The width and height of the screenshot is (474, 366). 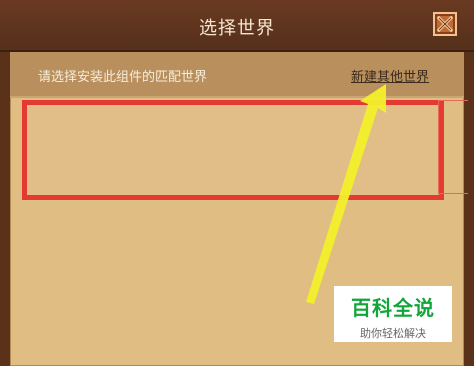 What do you see at coordinates (390, 75) in the screenshot?
I see `new-world-link: 新建其他世界` at bounding box center [390, 75].